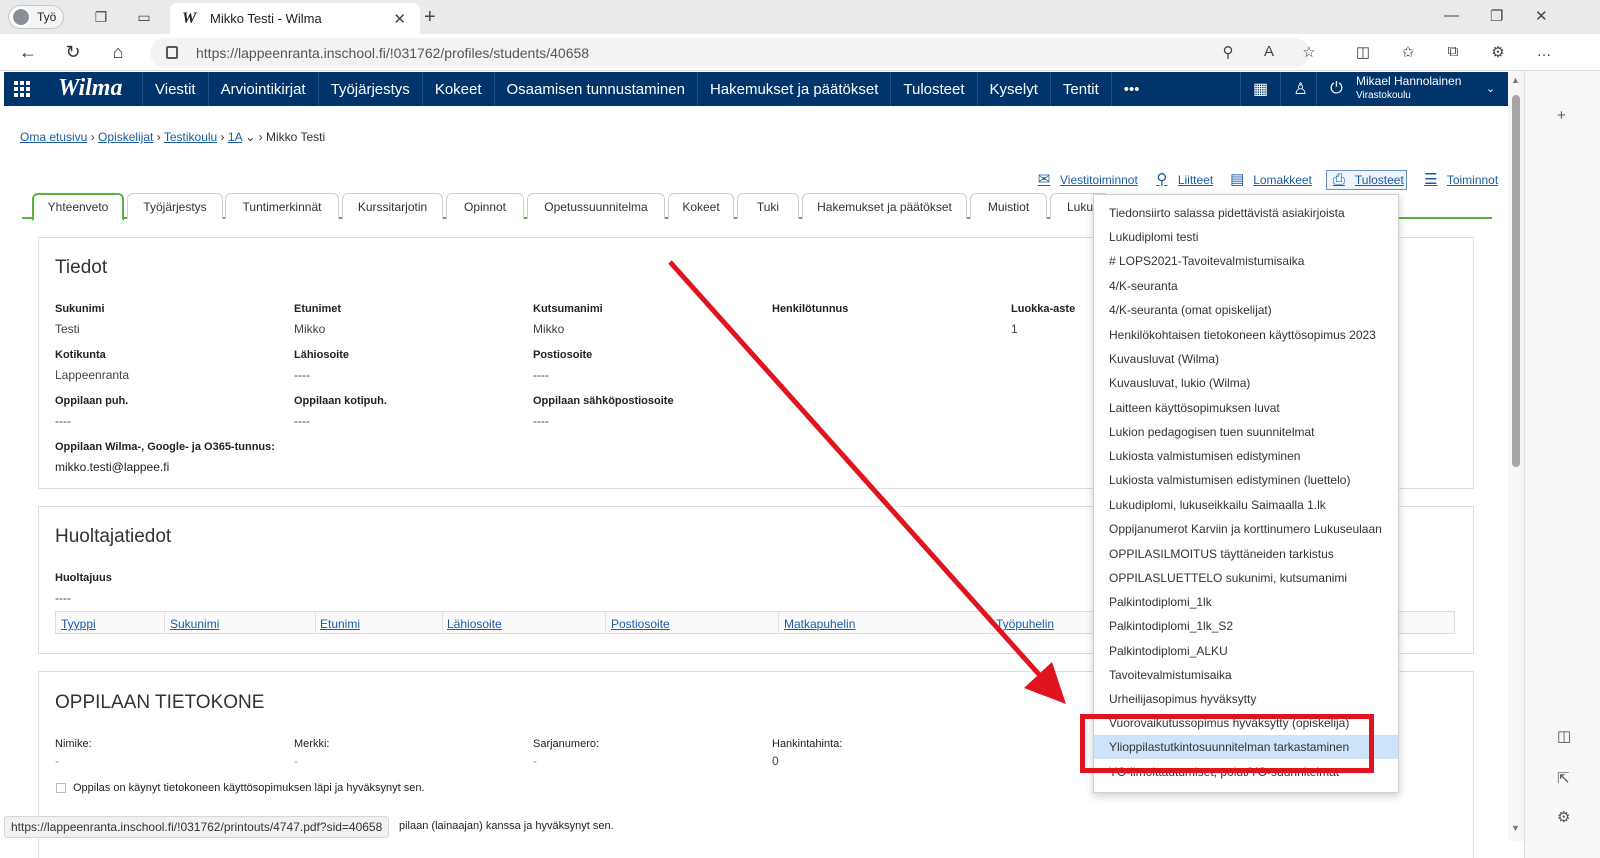  Describe the element at coordinates (1227, 743) in the screenshot. I see `annotation-highlight-box` at that location.